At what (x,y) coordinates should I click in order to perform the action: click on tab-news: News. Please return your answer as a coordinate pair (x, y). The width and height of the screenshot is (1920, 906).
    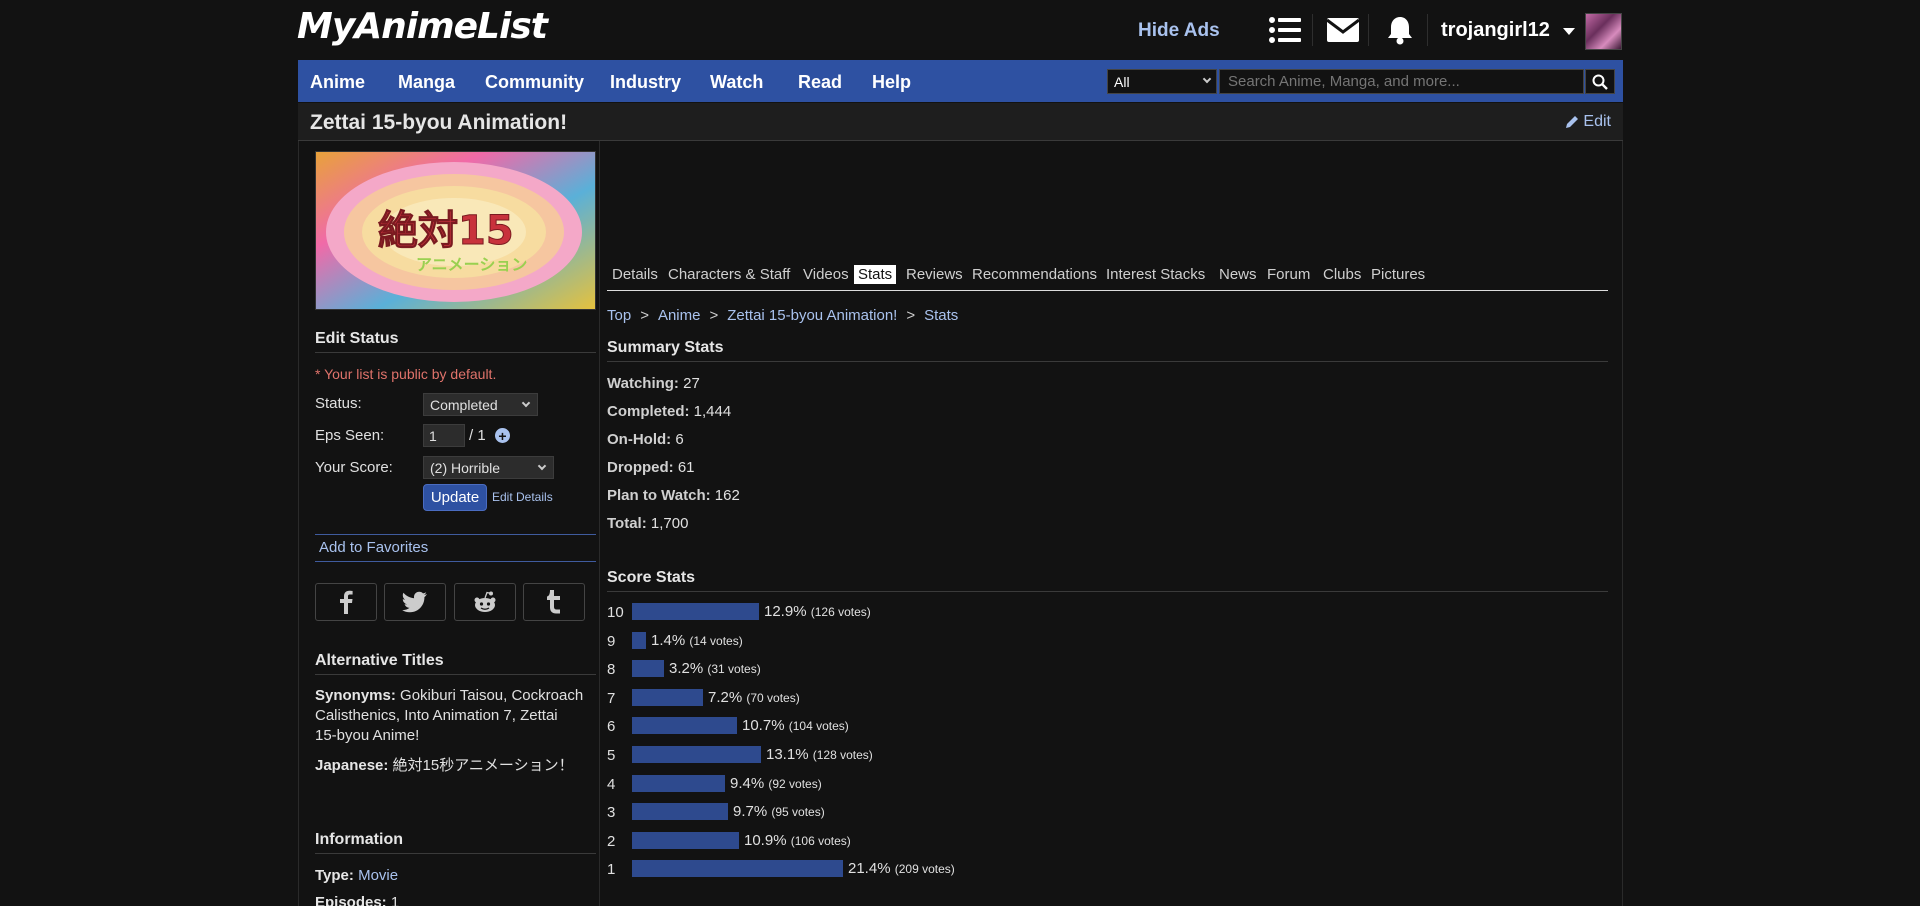
    Looking at the image, I should click on (1238, 274).